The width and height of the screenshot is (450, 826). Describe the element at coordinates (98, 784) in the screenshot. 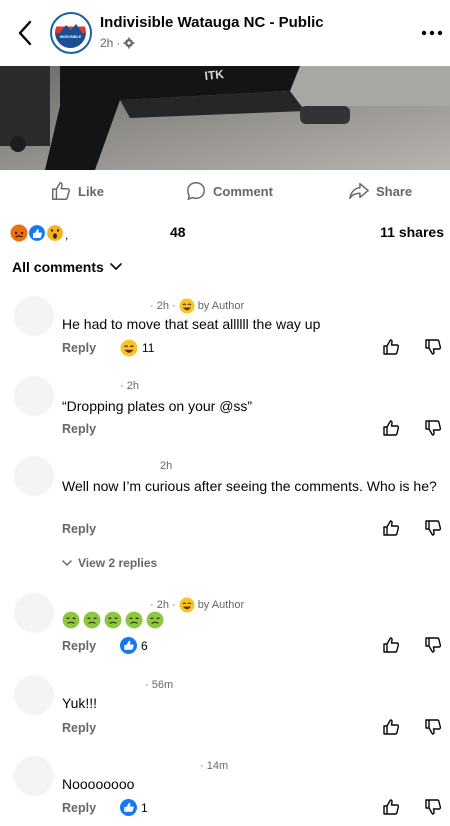

I see `comment-text: Noooooooo` at that location.